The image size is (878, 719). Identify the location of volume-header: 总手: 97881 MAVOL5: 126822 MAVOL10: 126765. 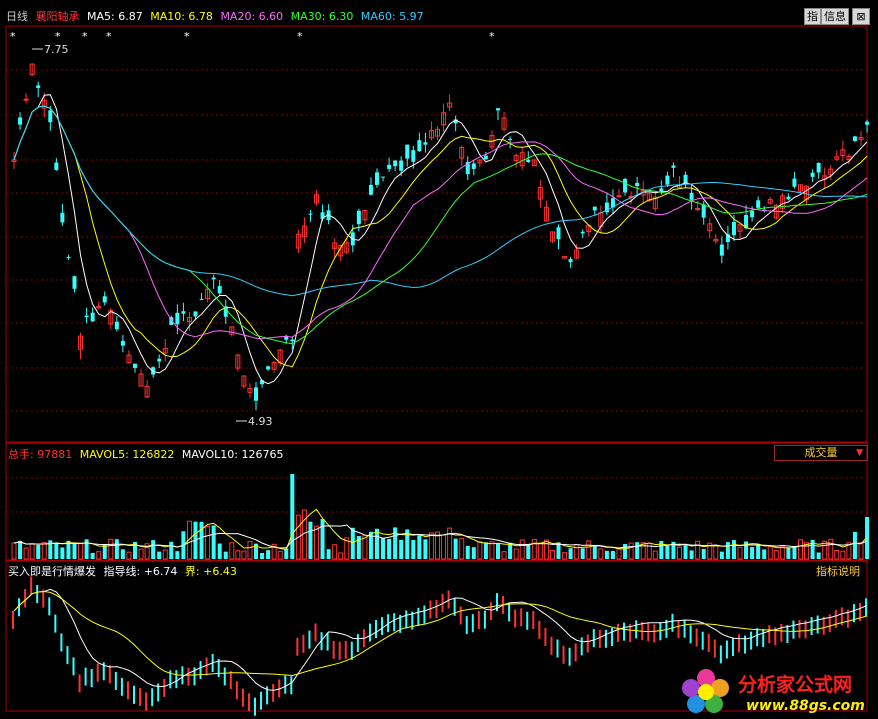
(145, 454).